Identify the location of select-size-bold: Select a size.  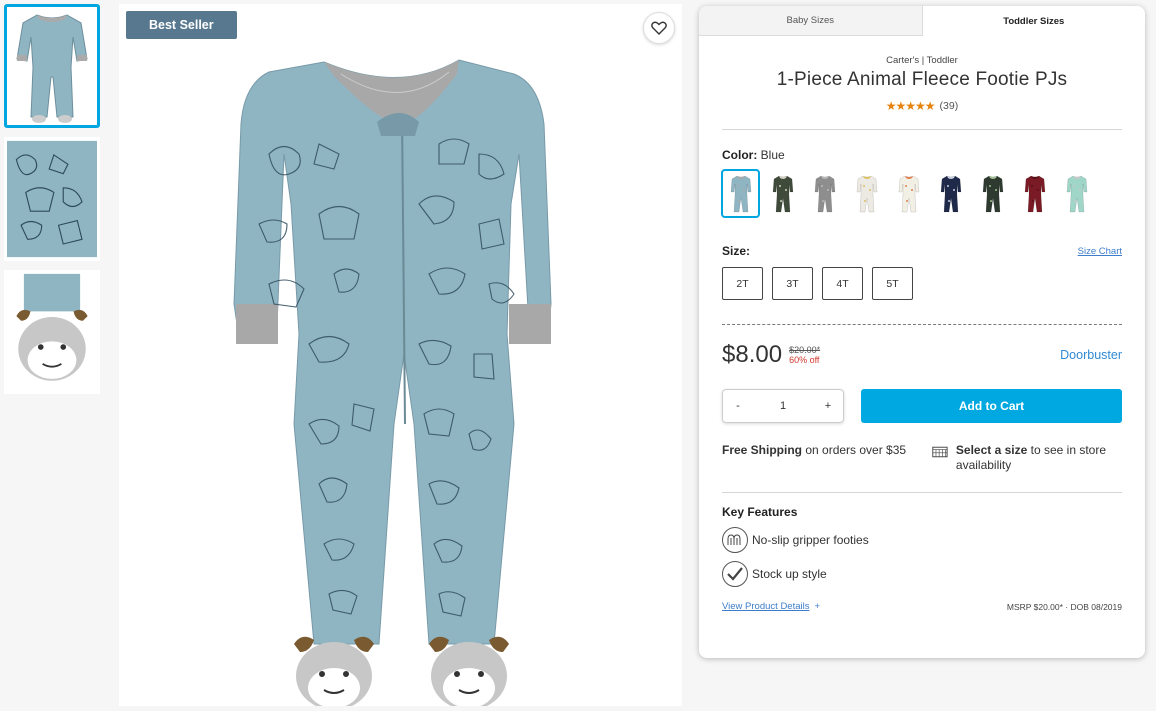
(991, 450).